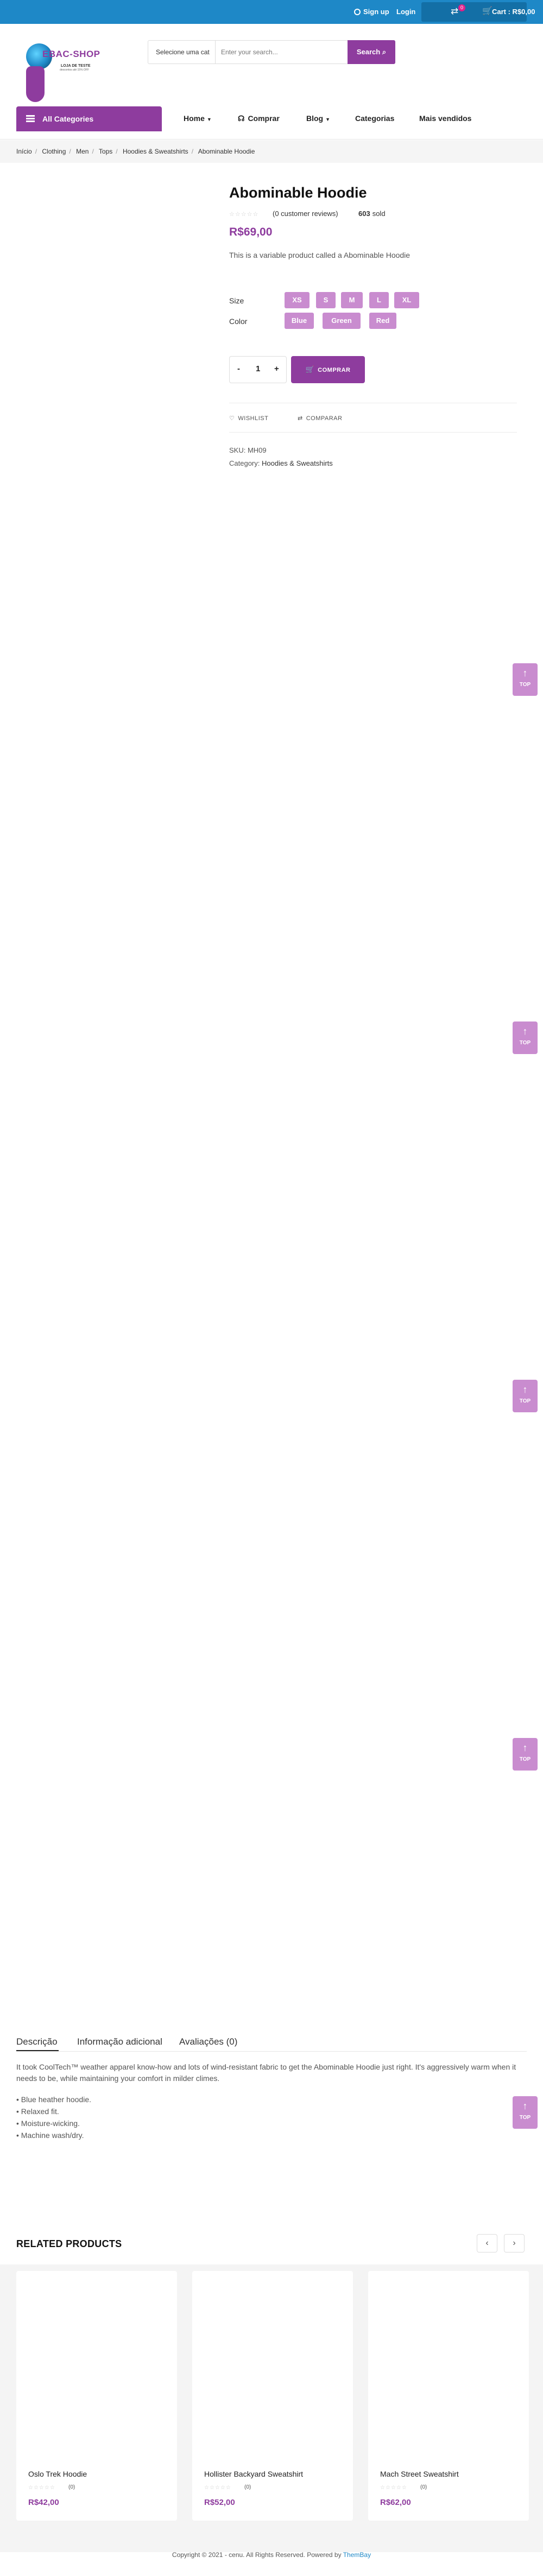 This screenshot has height=2576, width=543. Describe the element at coordinates (38, 2111) in the screenshot. I see `description-bullet: • Relaxed fit.` at that location.